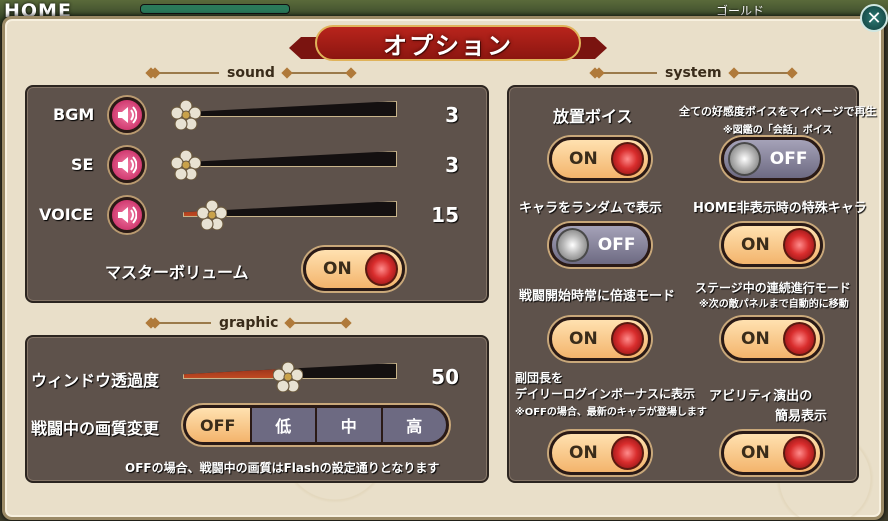 The image size is (888, 521). What do you see at coordinates (801, 416) in the screenshot?
I see `ability-label-line2: 簡易表示` at bounding box center [801, 416].